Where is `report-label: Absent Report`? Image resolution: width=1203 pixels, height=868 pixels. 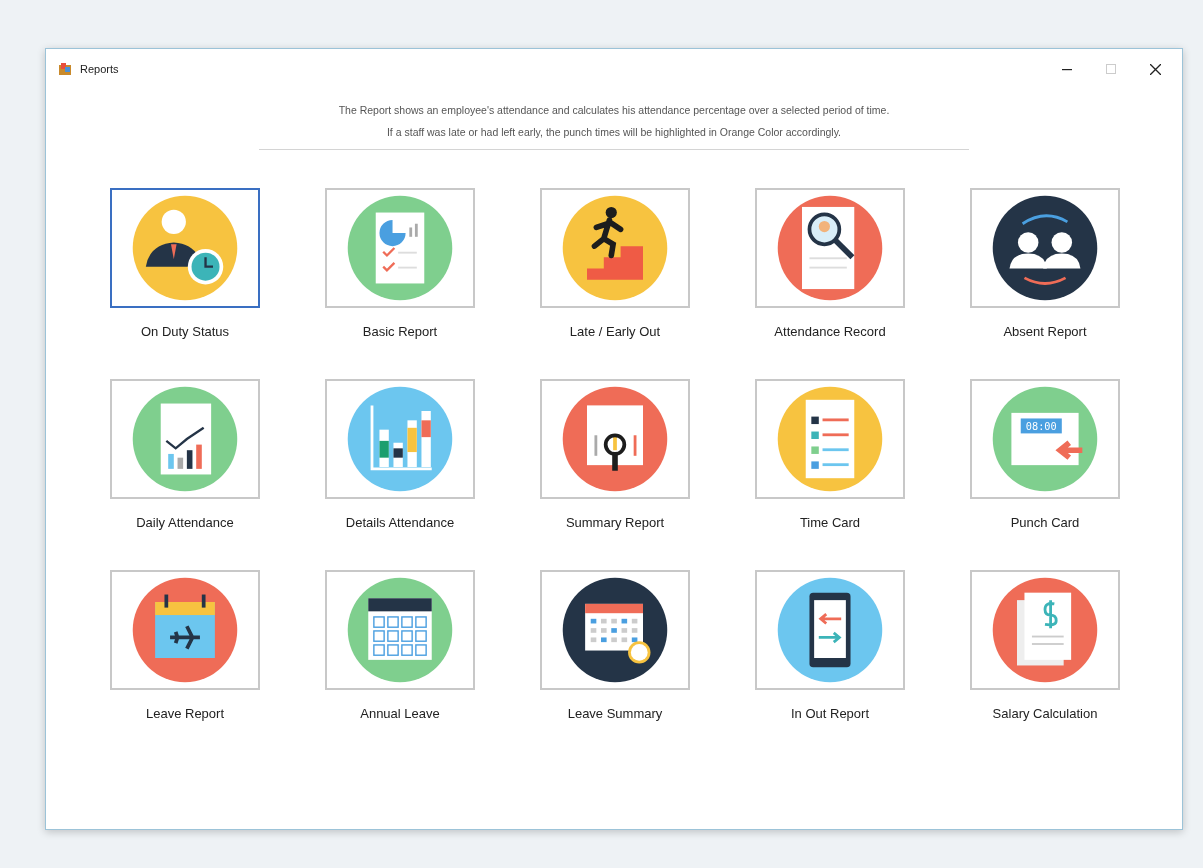 report-label: Absent Report is located at coordinates (1045, 331).